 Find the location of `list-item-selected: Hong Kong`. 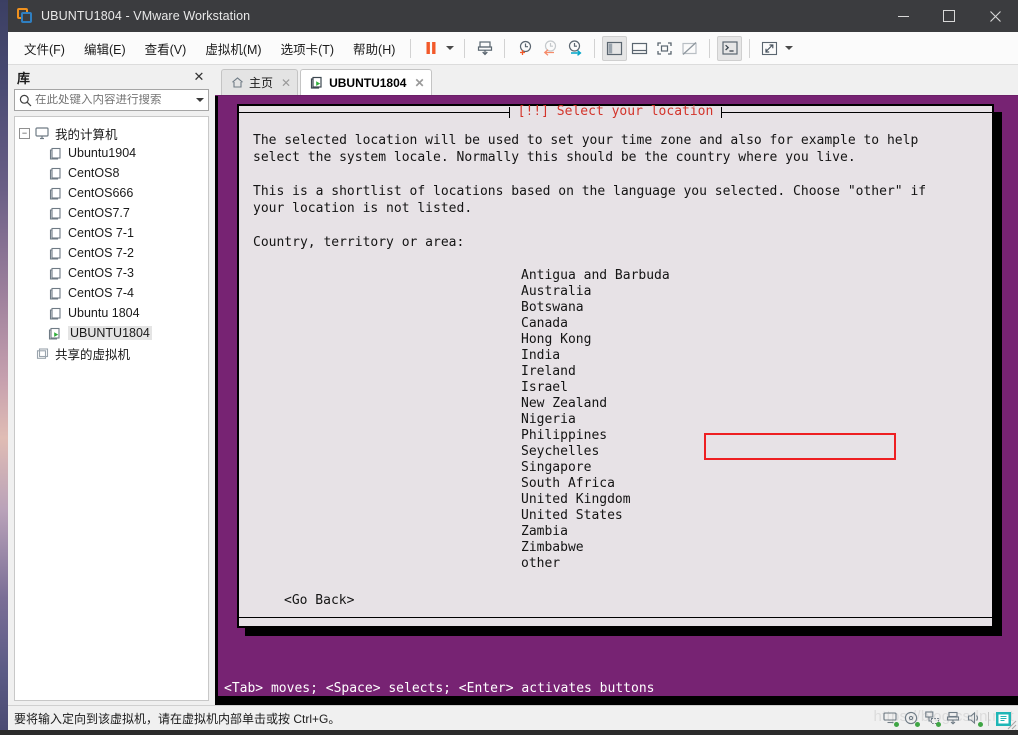

list-item-selected: Hong Kong is located at coordinates (749, 340).